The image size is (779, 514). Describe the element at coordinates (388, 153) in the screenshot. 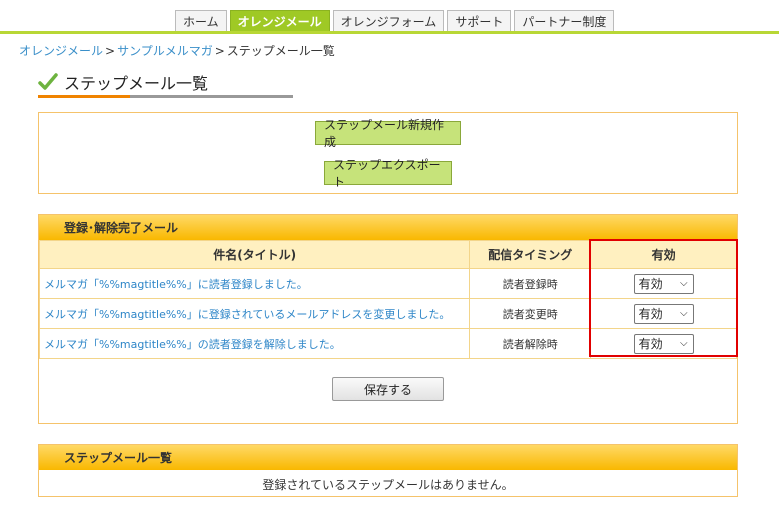

I see `action-panel: ステップメール新規作成 ステップエクスポート` at that location.